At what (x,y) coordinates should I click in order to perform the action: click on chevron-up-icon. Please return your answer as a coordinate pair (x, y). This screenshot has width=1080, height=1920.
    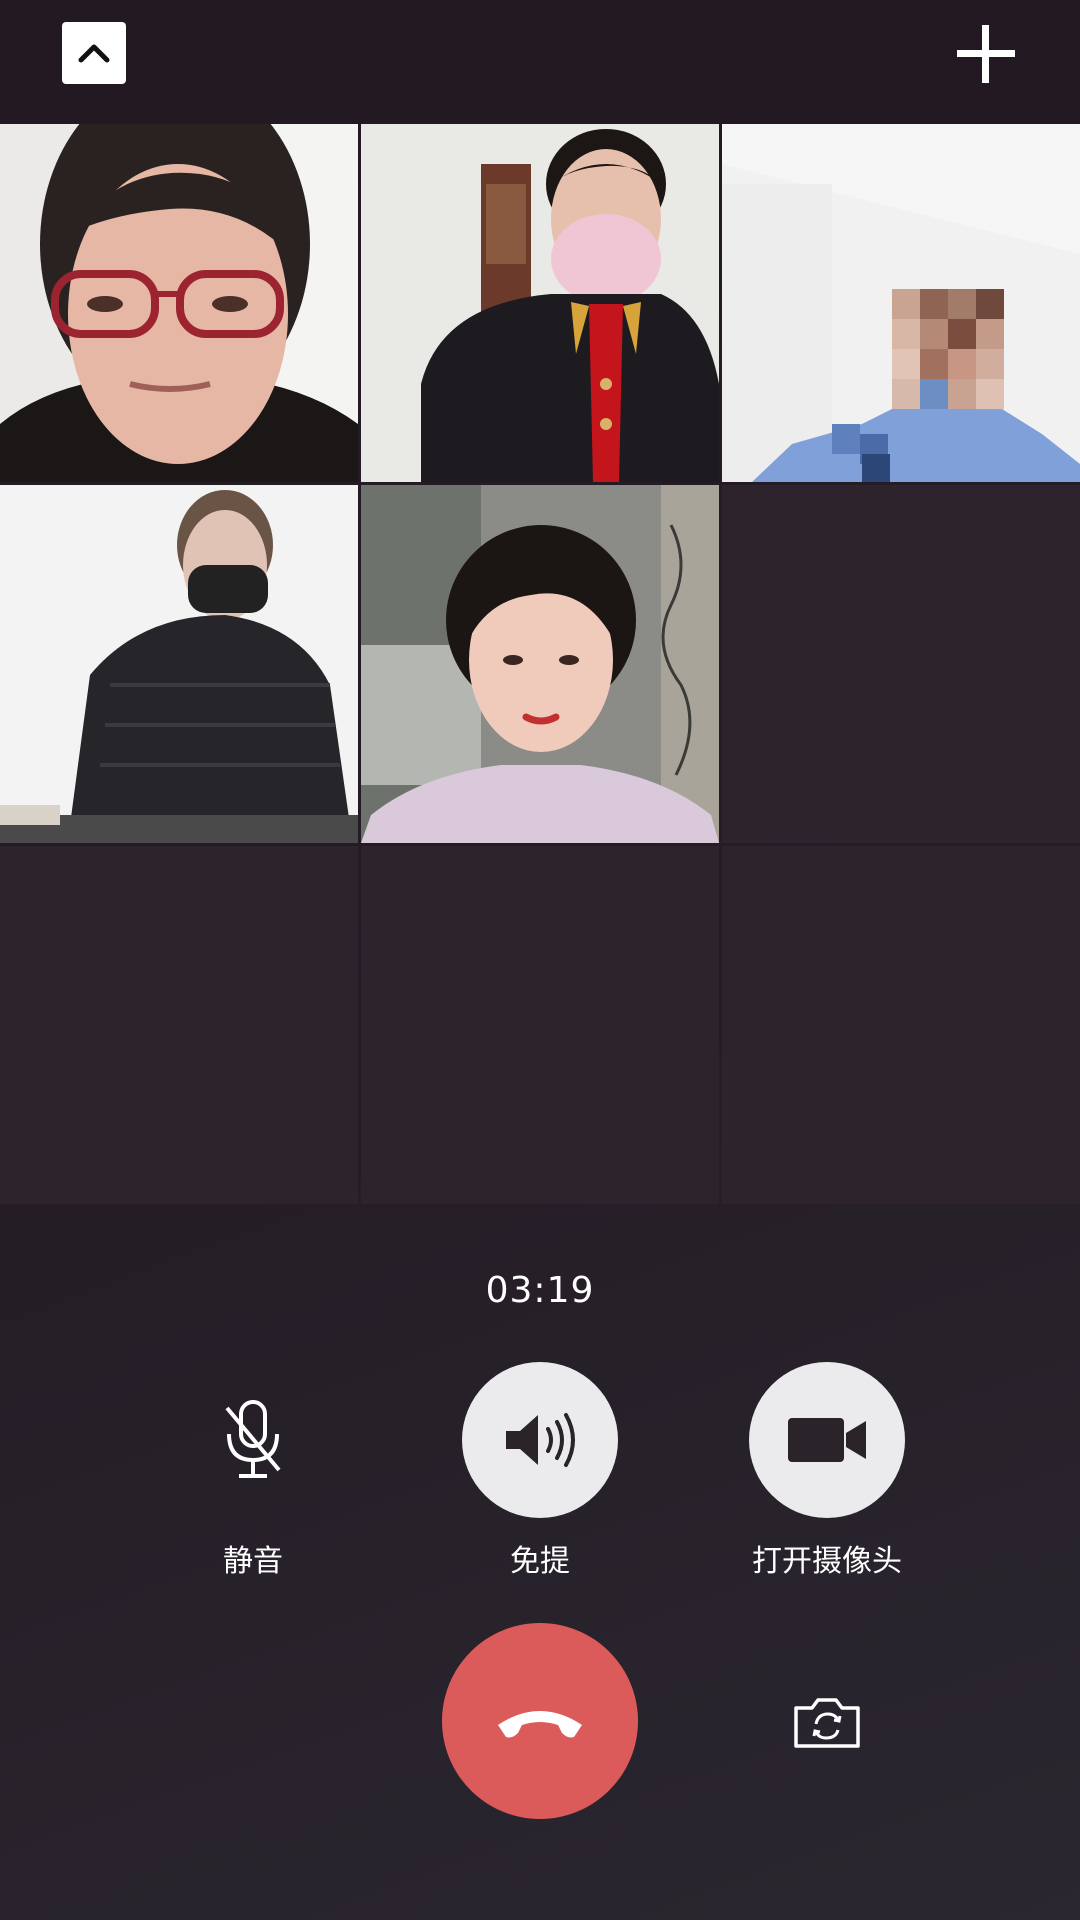
    Looking at the image, I should click on (94, 53).